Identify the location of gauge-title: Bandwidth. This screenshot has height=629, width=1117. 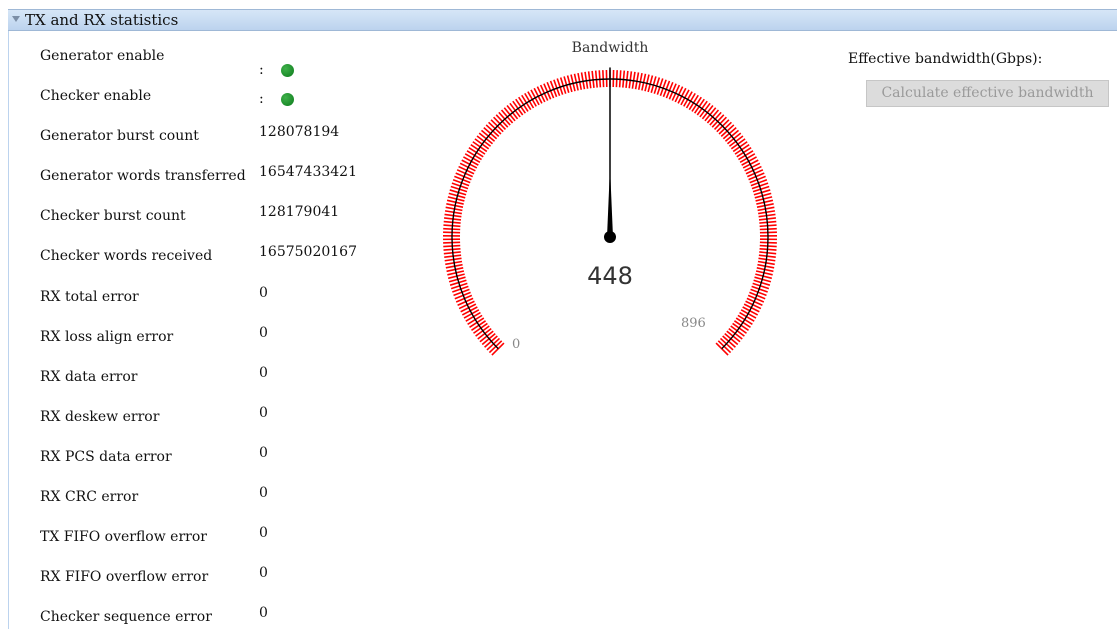
(610, 48).